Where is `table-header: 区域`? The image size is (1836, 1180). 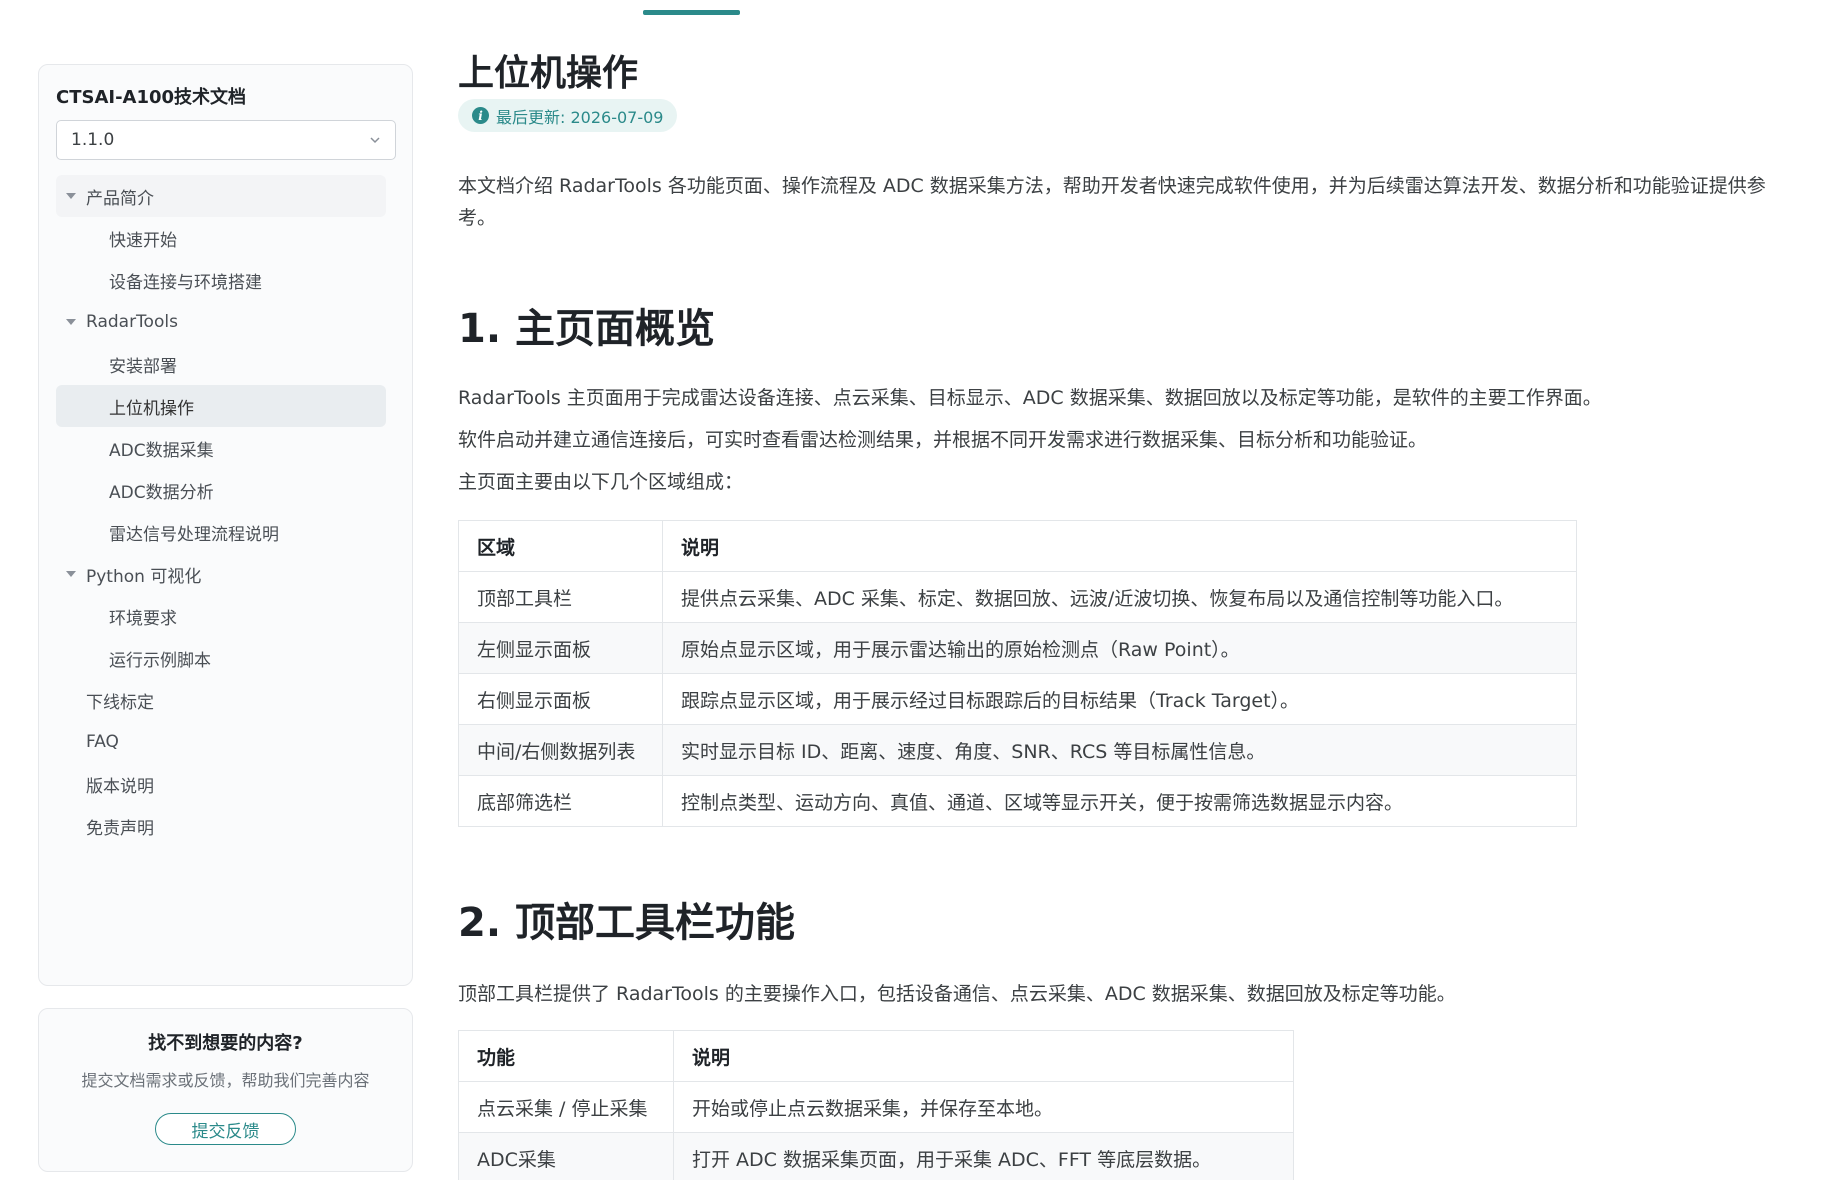
table-header: 区域 is located at coordinates (560, 546).